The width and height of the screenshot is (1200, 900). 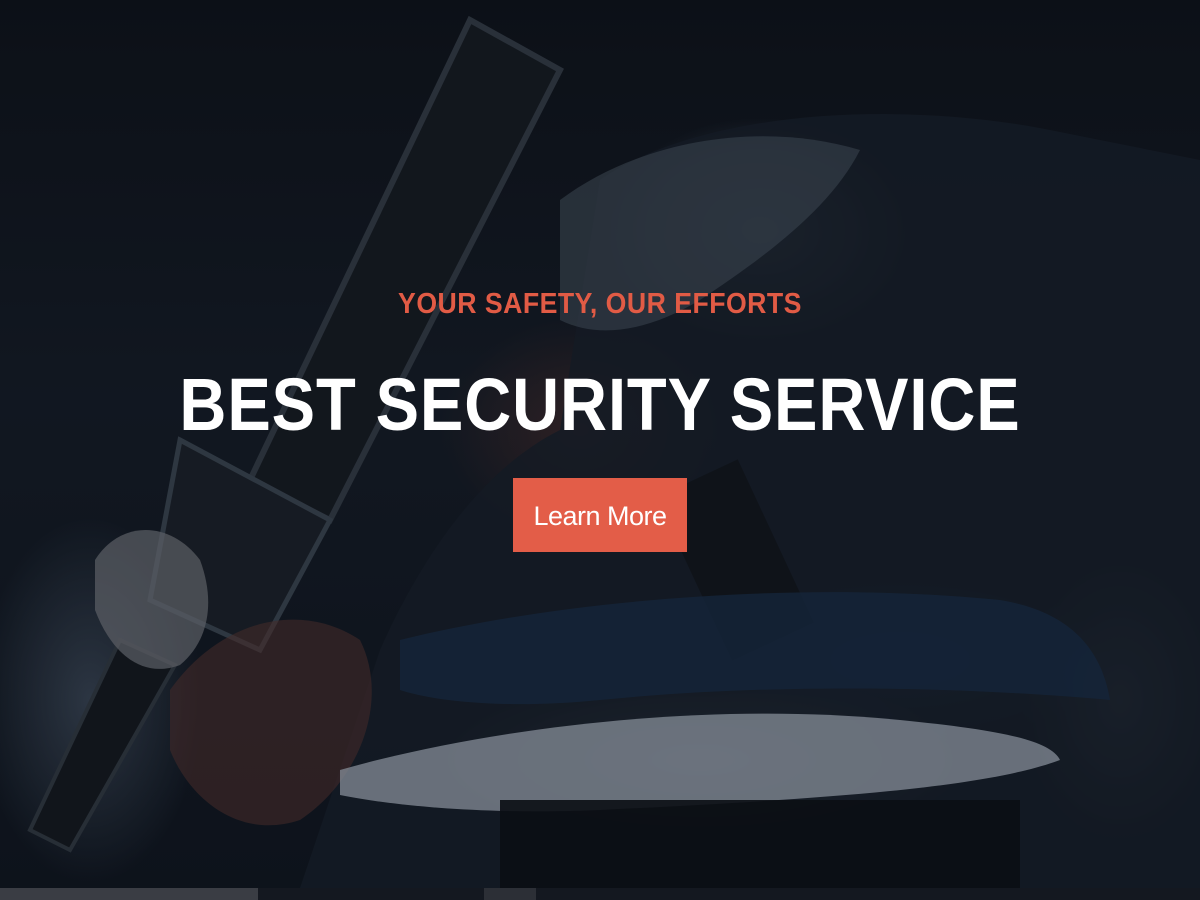 What do you see at coordinates (600, 404) in the screenshot?
I see `hero-headline: BEST SECURITY SERVICE` at bounding box center [600, 404].